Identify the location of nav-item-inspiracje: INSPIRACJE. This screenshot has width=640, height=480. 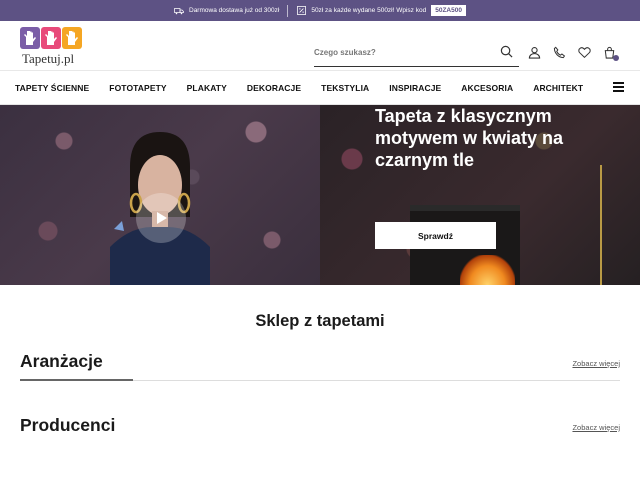
(415, 88).